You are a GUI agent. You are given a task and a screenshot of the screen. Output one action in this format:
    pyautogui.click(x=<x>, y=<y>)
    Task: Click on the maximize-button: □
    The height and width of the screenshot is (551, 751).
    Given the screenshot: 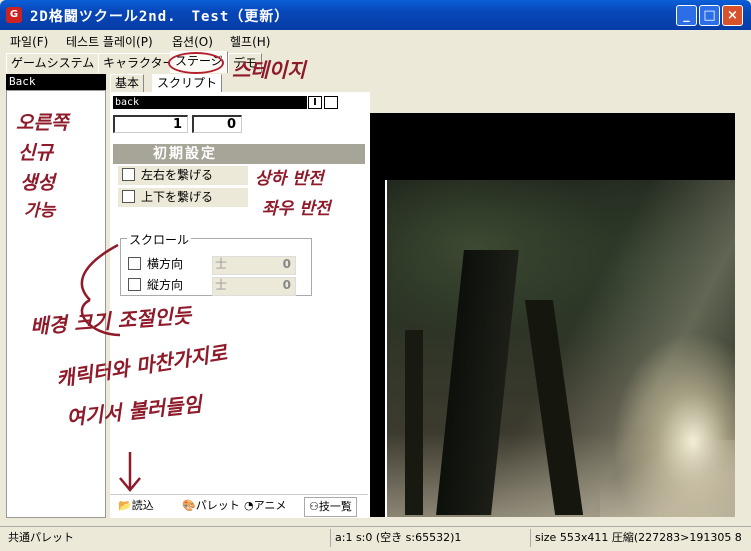 What is the action you would take?
    pyautogui.click(x=709, y=15)
    